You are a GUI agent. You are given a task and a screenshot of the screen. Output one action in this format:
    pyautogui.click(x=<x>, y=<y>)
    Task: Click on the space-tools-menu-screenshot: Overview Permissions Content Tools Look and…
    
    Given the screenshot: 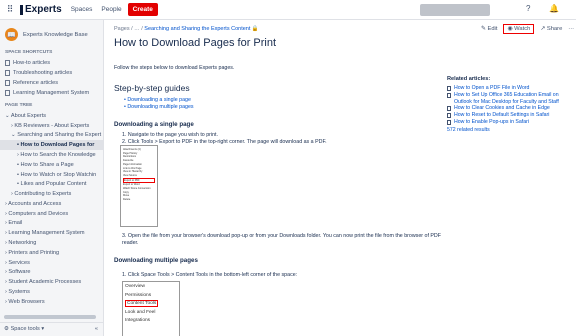 What is the action you would take?
    pyautogui.click(x=151, y=308)
    